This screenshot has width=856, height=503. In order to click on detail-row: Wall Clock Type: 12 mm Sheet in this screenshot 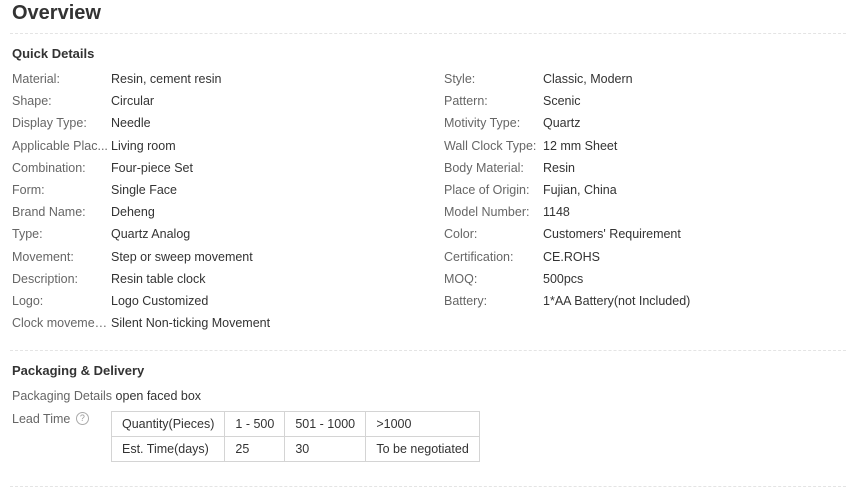, I will do `click(644, 146)`.